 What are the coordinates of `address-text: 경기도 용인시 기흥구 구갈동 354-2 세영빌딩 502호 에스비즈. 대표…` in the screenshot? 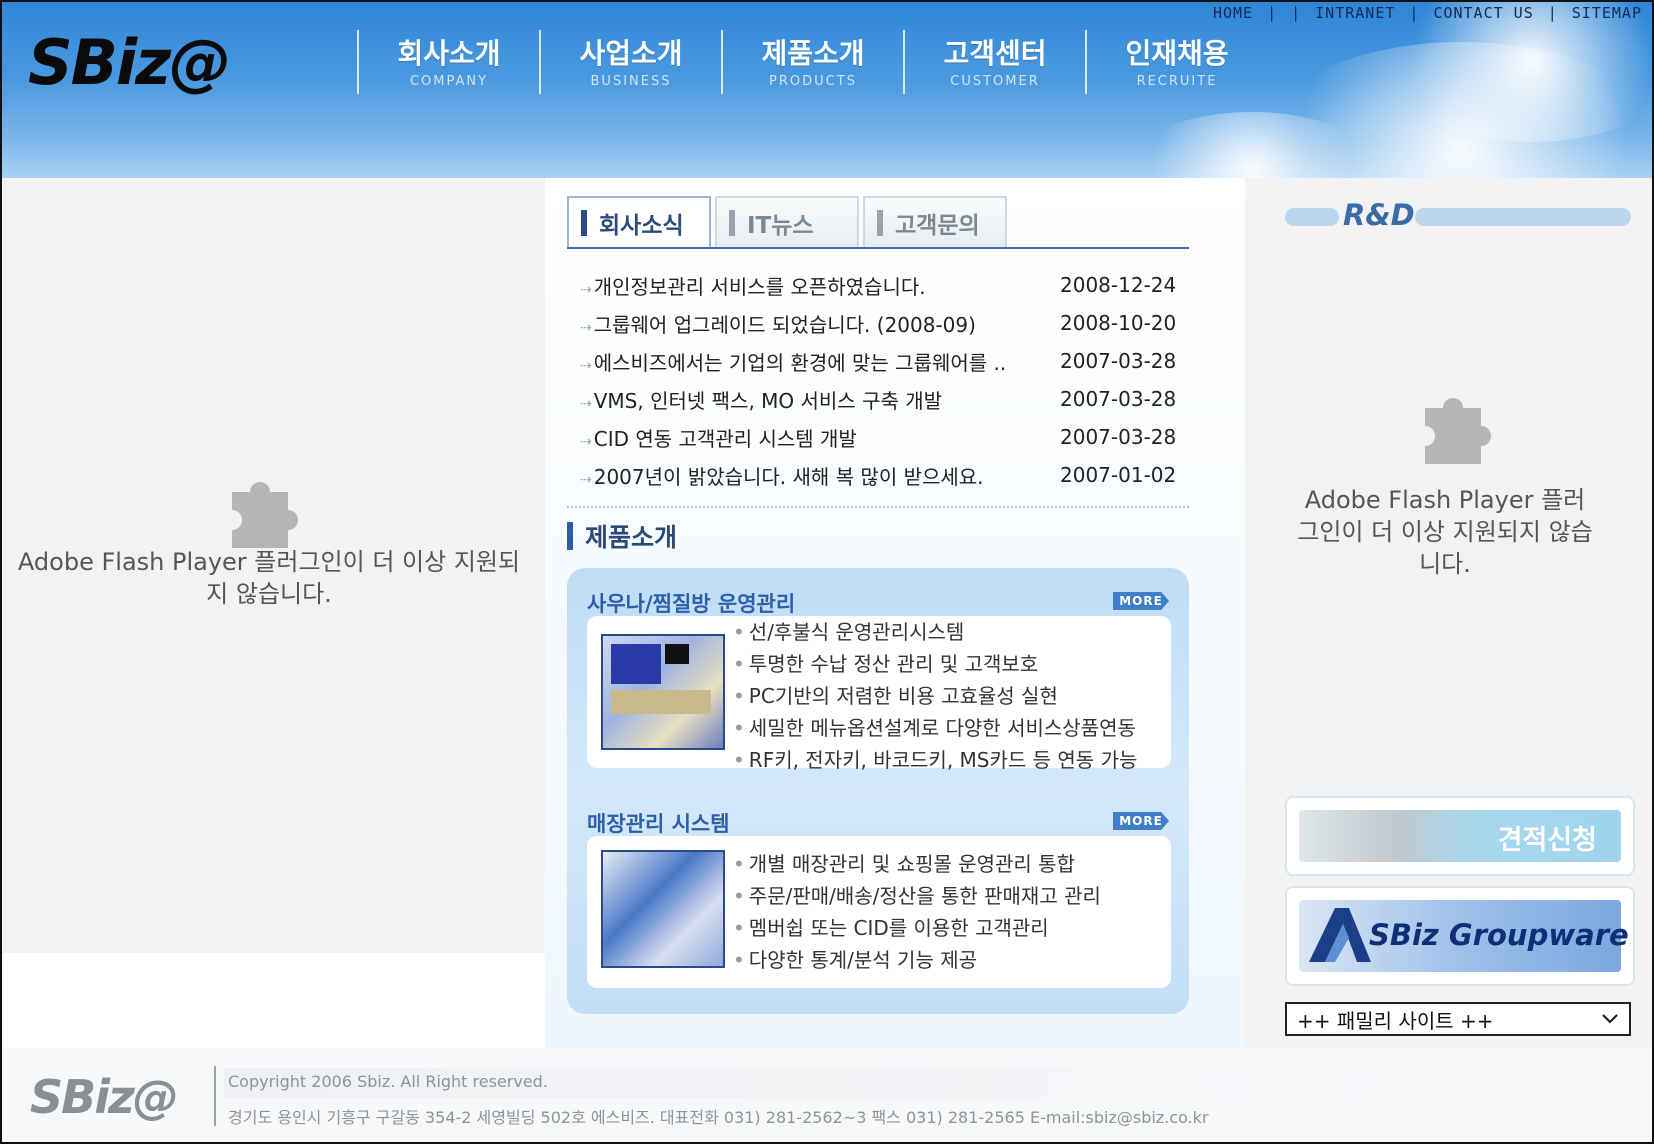 It's located at (718, 1117).